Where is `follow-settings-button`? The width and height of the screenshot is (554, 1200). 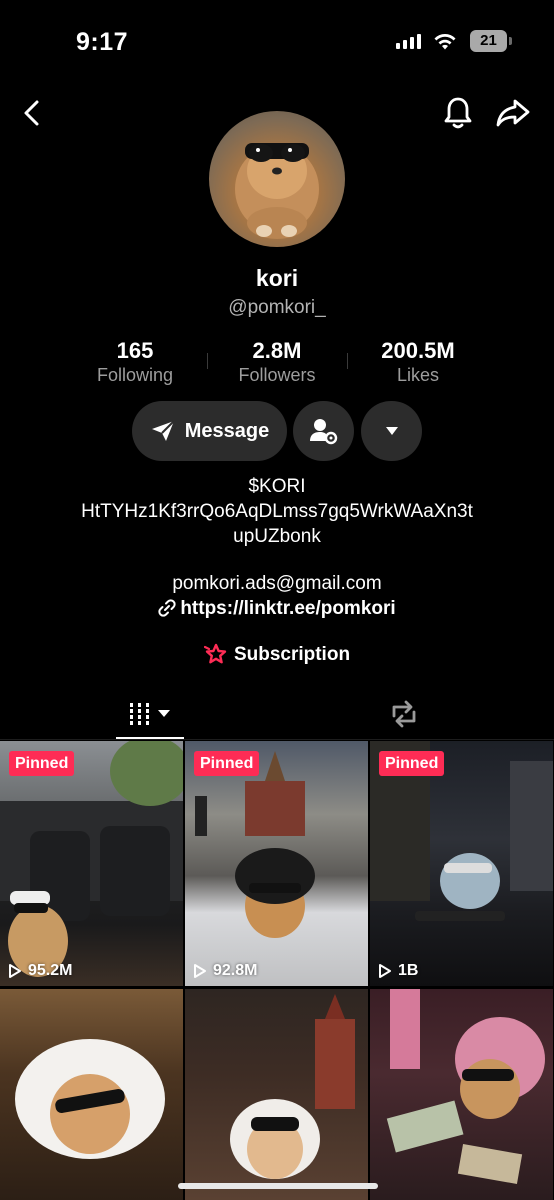 follow-settings-button is located at coordinates (323, 431).